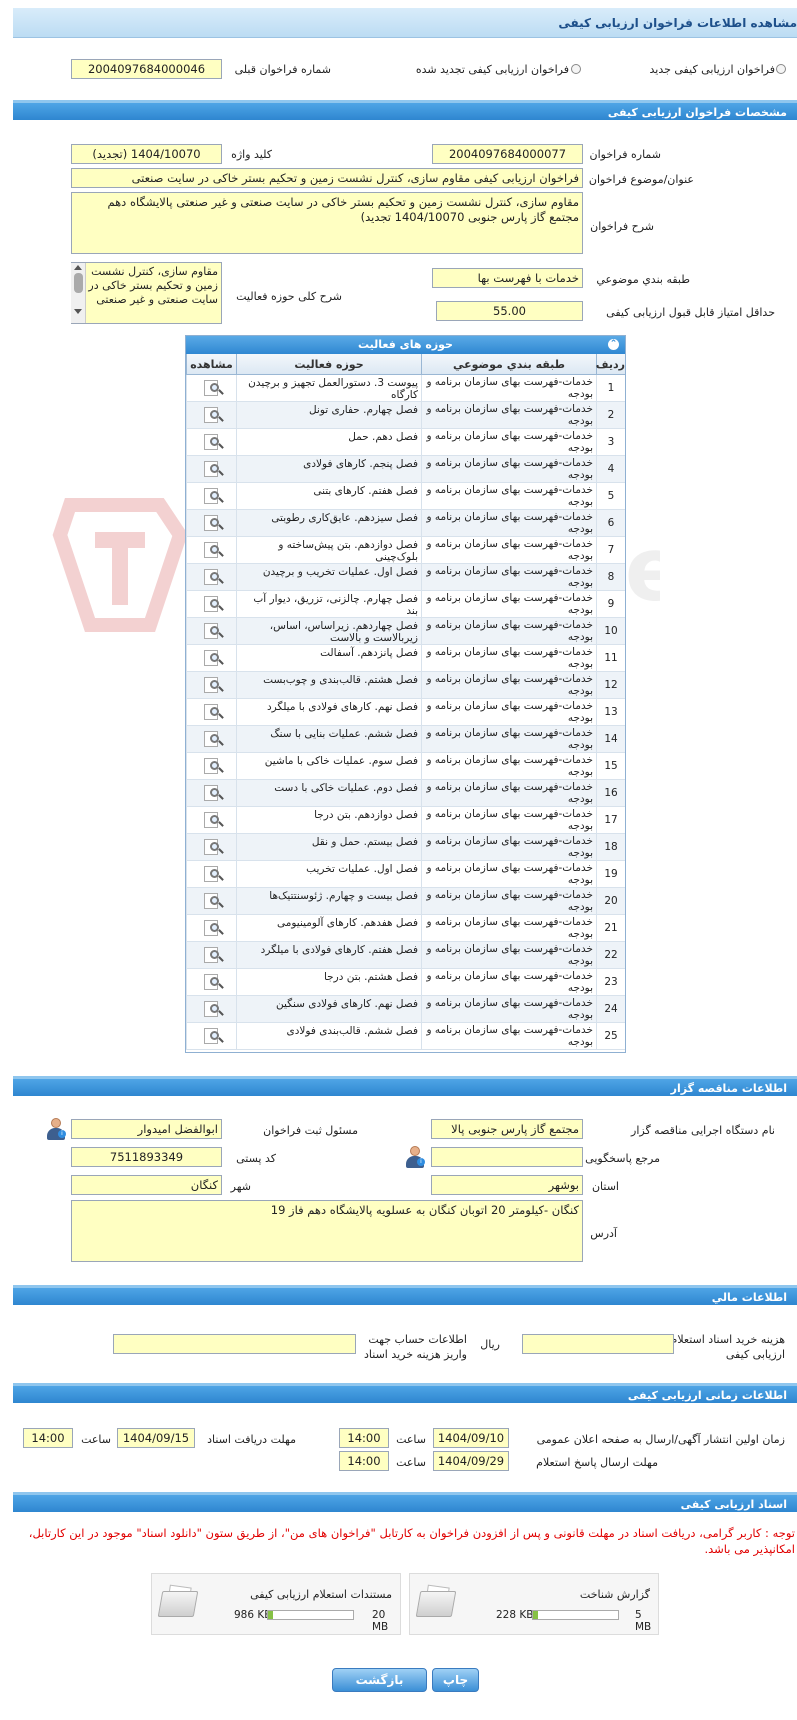 The width and height of the screenshot is (797, 1720). I want to click on fee-field, so click(598, 1344).